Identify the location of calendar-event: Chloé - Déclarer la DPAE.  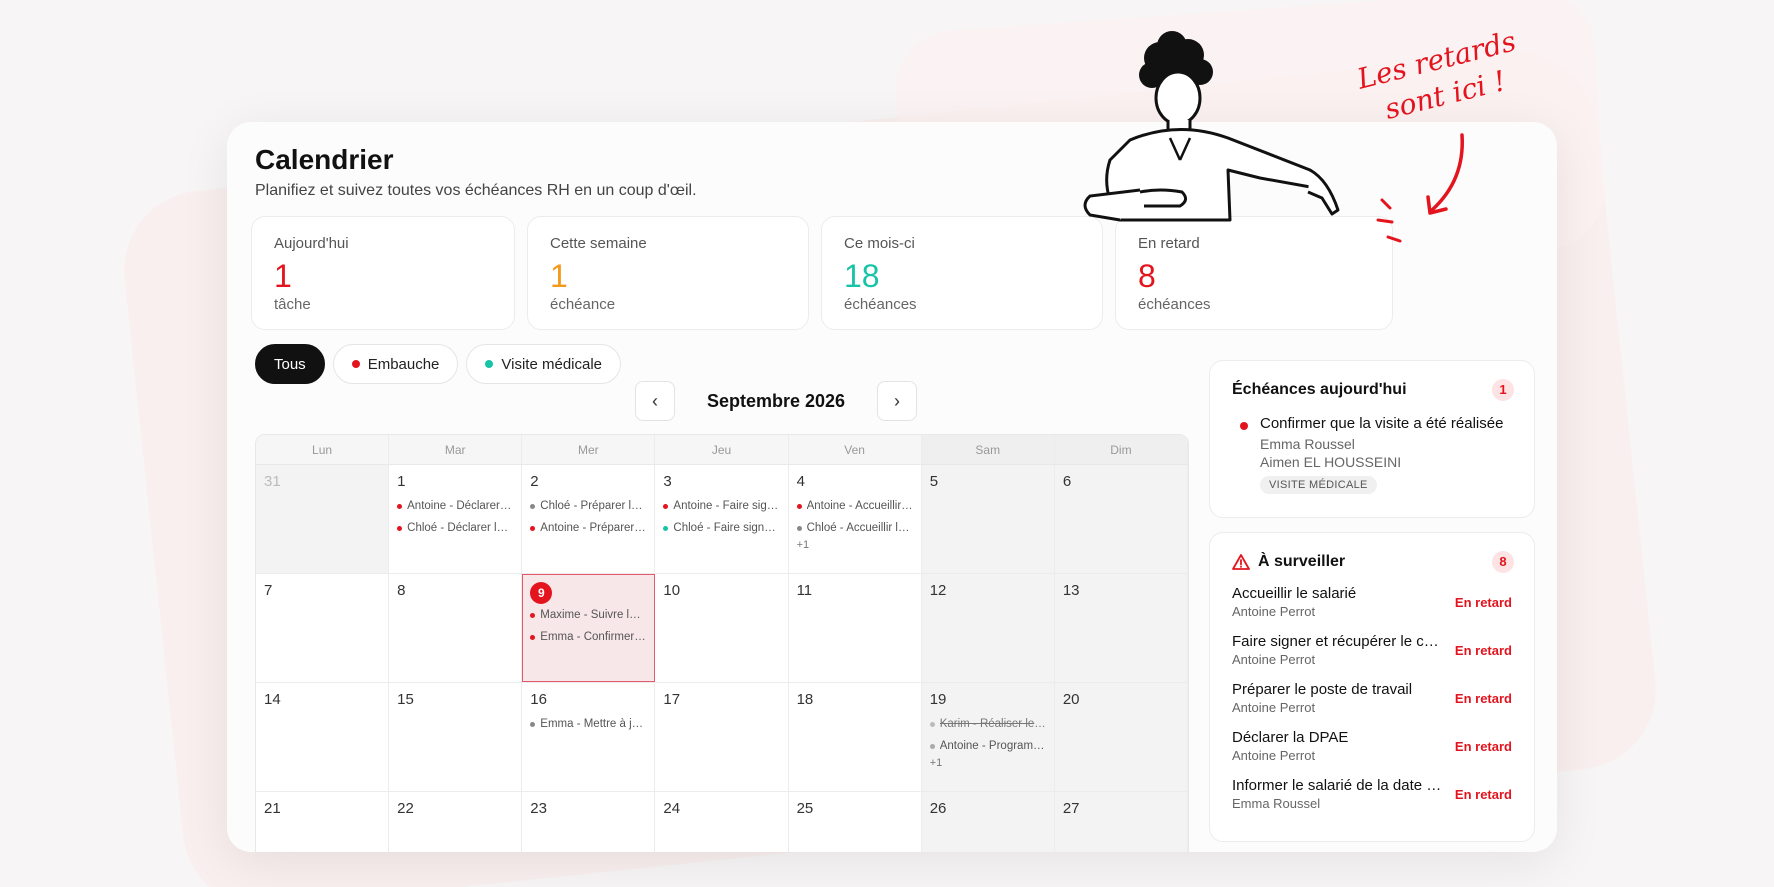
(455, 528).